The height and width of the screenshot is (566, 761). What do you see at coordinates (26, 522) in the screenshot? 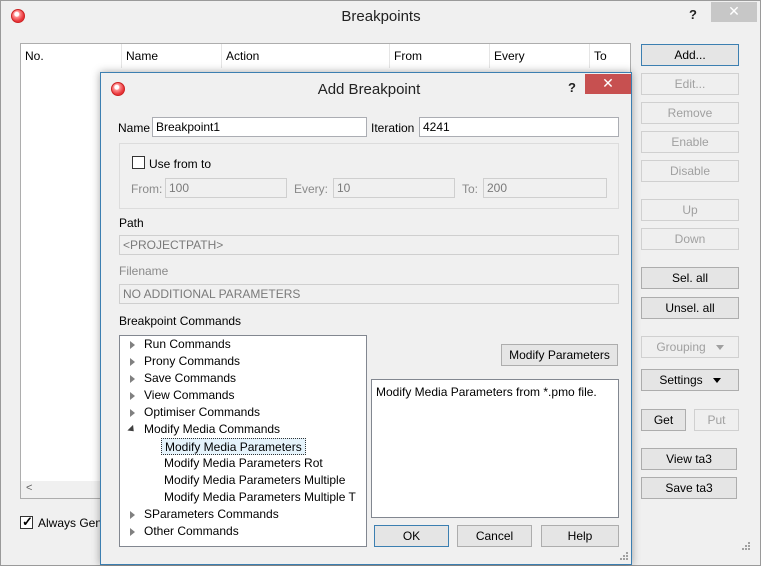
I see `always-generate-checkbox` at bounding box center [26, 522].